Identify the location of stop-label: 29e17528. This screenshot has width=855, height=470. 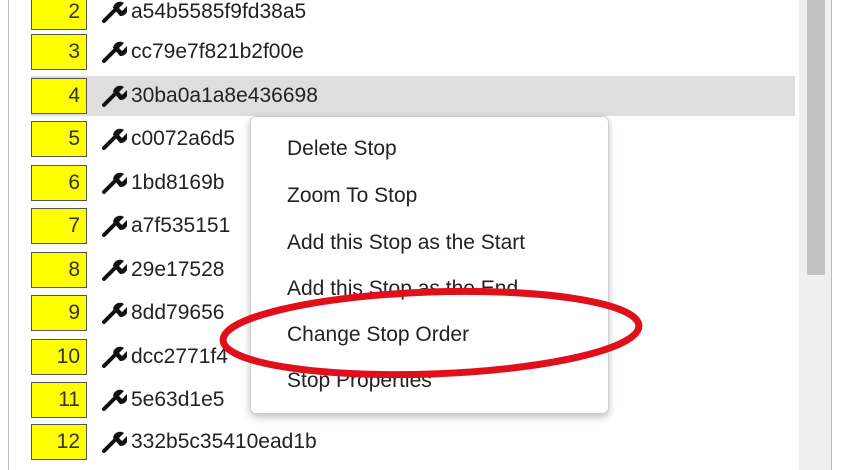
(178, 269).